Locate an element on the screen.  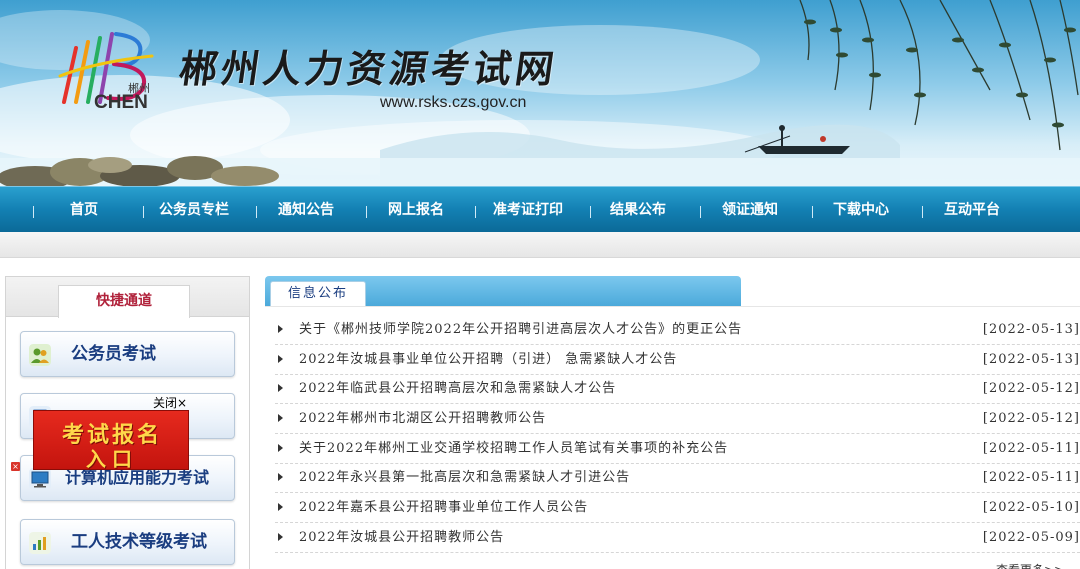
quick-link-label: 工人技术等级考试 is located at coordinates (139, 542).